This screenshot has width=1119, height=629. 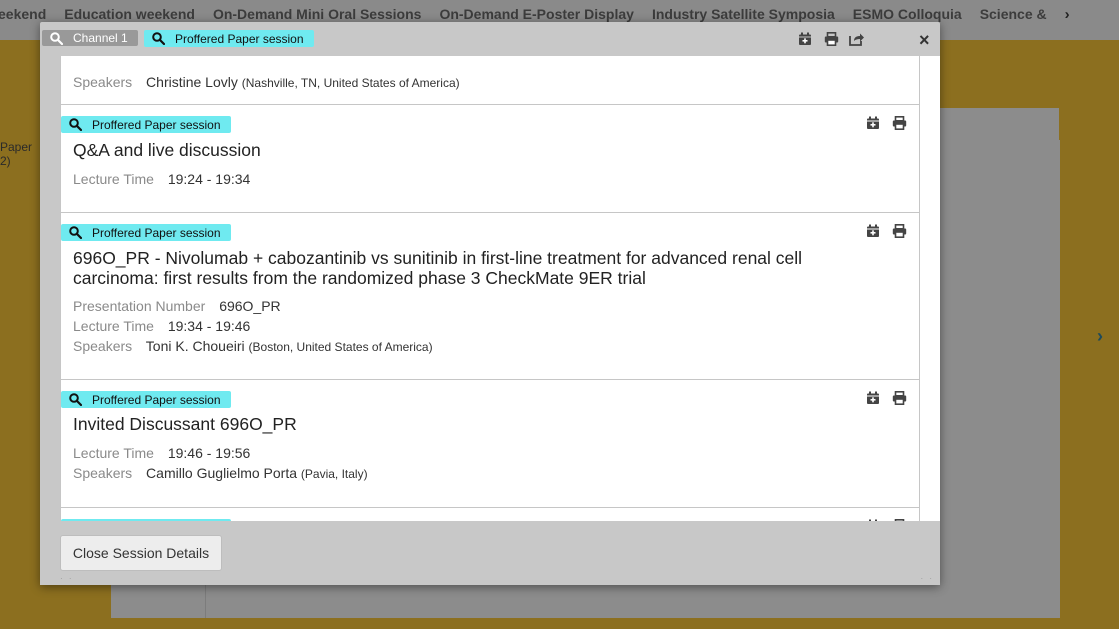 What do you see at coordinates (185, 424) in the screenshot?
I see `session-title: Invited Discussant 696O_PR` at bounding box center [185, 424].